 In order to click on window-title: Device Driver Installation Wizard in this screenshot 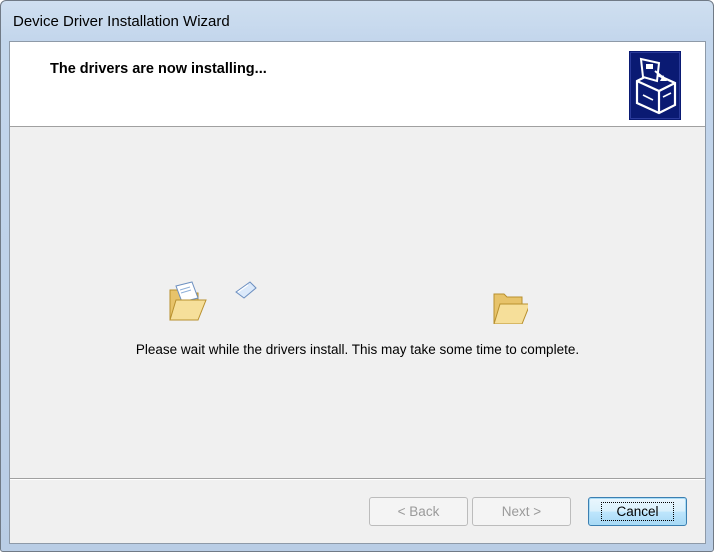, I will do `click(121, 21)`.